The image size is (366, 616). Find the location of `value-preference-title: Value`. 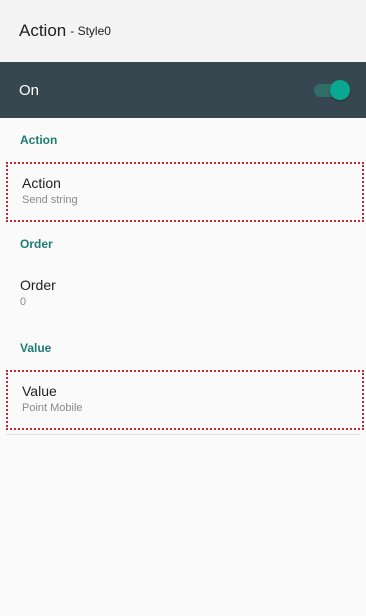

value-preference-title: Value is located at coordinates (39, 391).